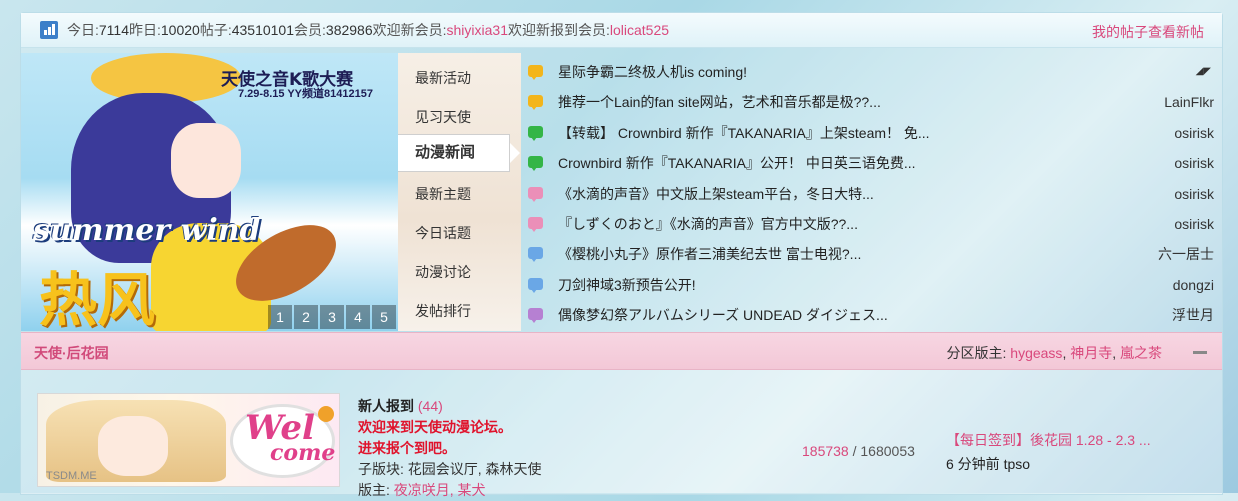 This screenshot has width=1238, height=501. What do you see at coordinates (147, 230) in the screenshot?
I see `banner-summer-text: summer wind` at bounding box center [147, 230].